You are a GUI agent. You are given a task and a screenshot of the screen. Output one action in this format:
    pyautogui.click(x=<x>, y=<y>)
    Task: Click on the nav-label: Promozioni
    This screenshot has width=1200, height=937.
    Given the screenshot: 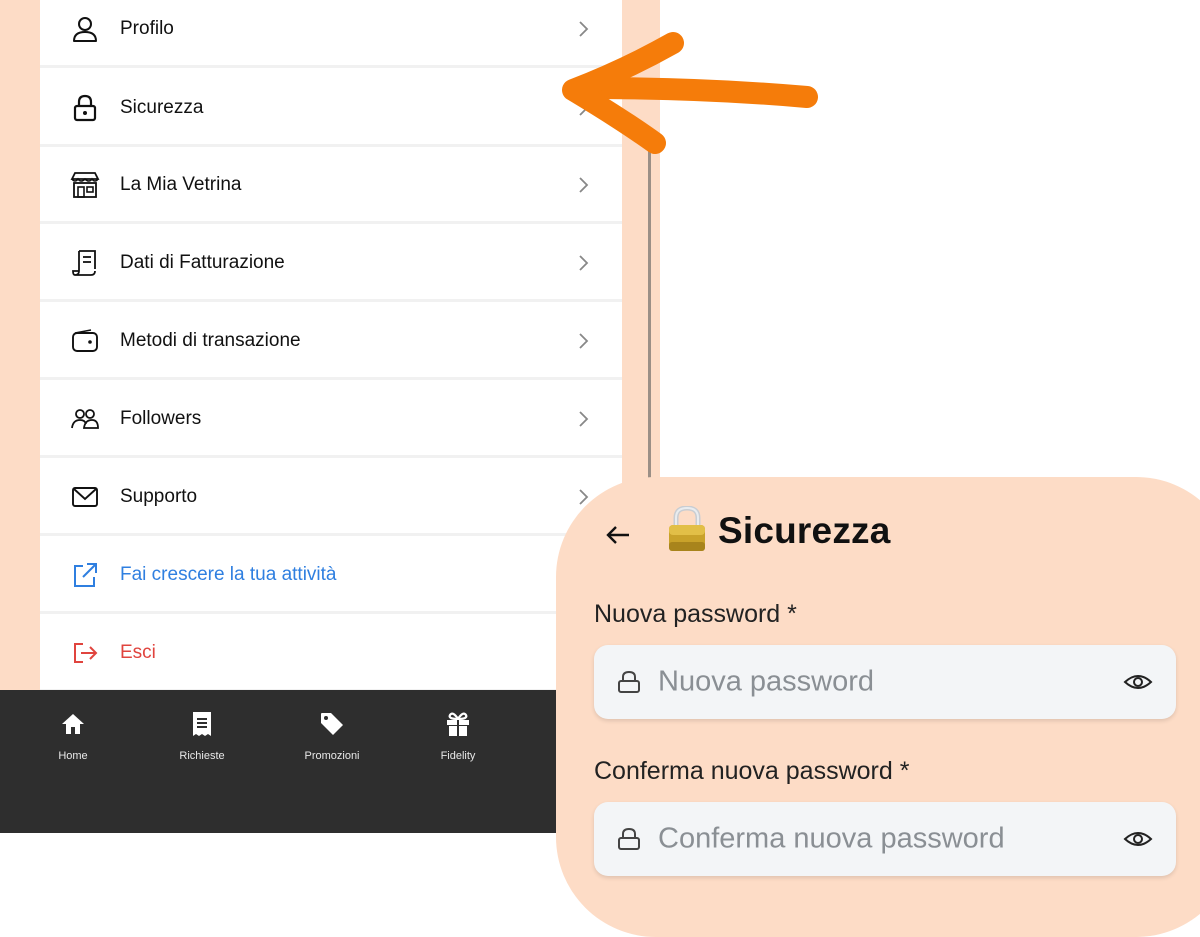 What is the action you would take?
    pyautogui.click(x=332, y=756)
    